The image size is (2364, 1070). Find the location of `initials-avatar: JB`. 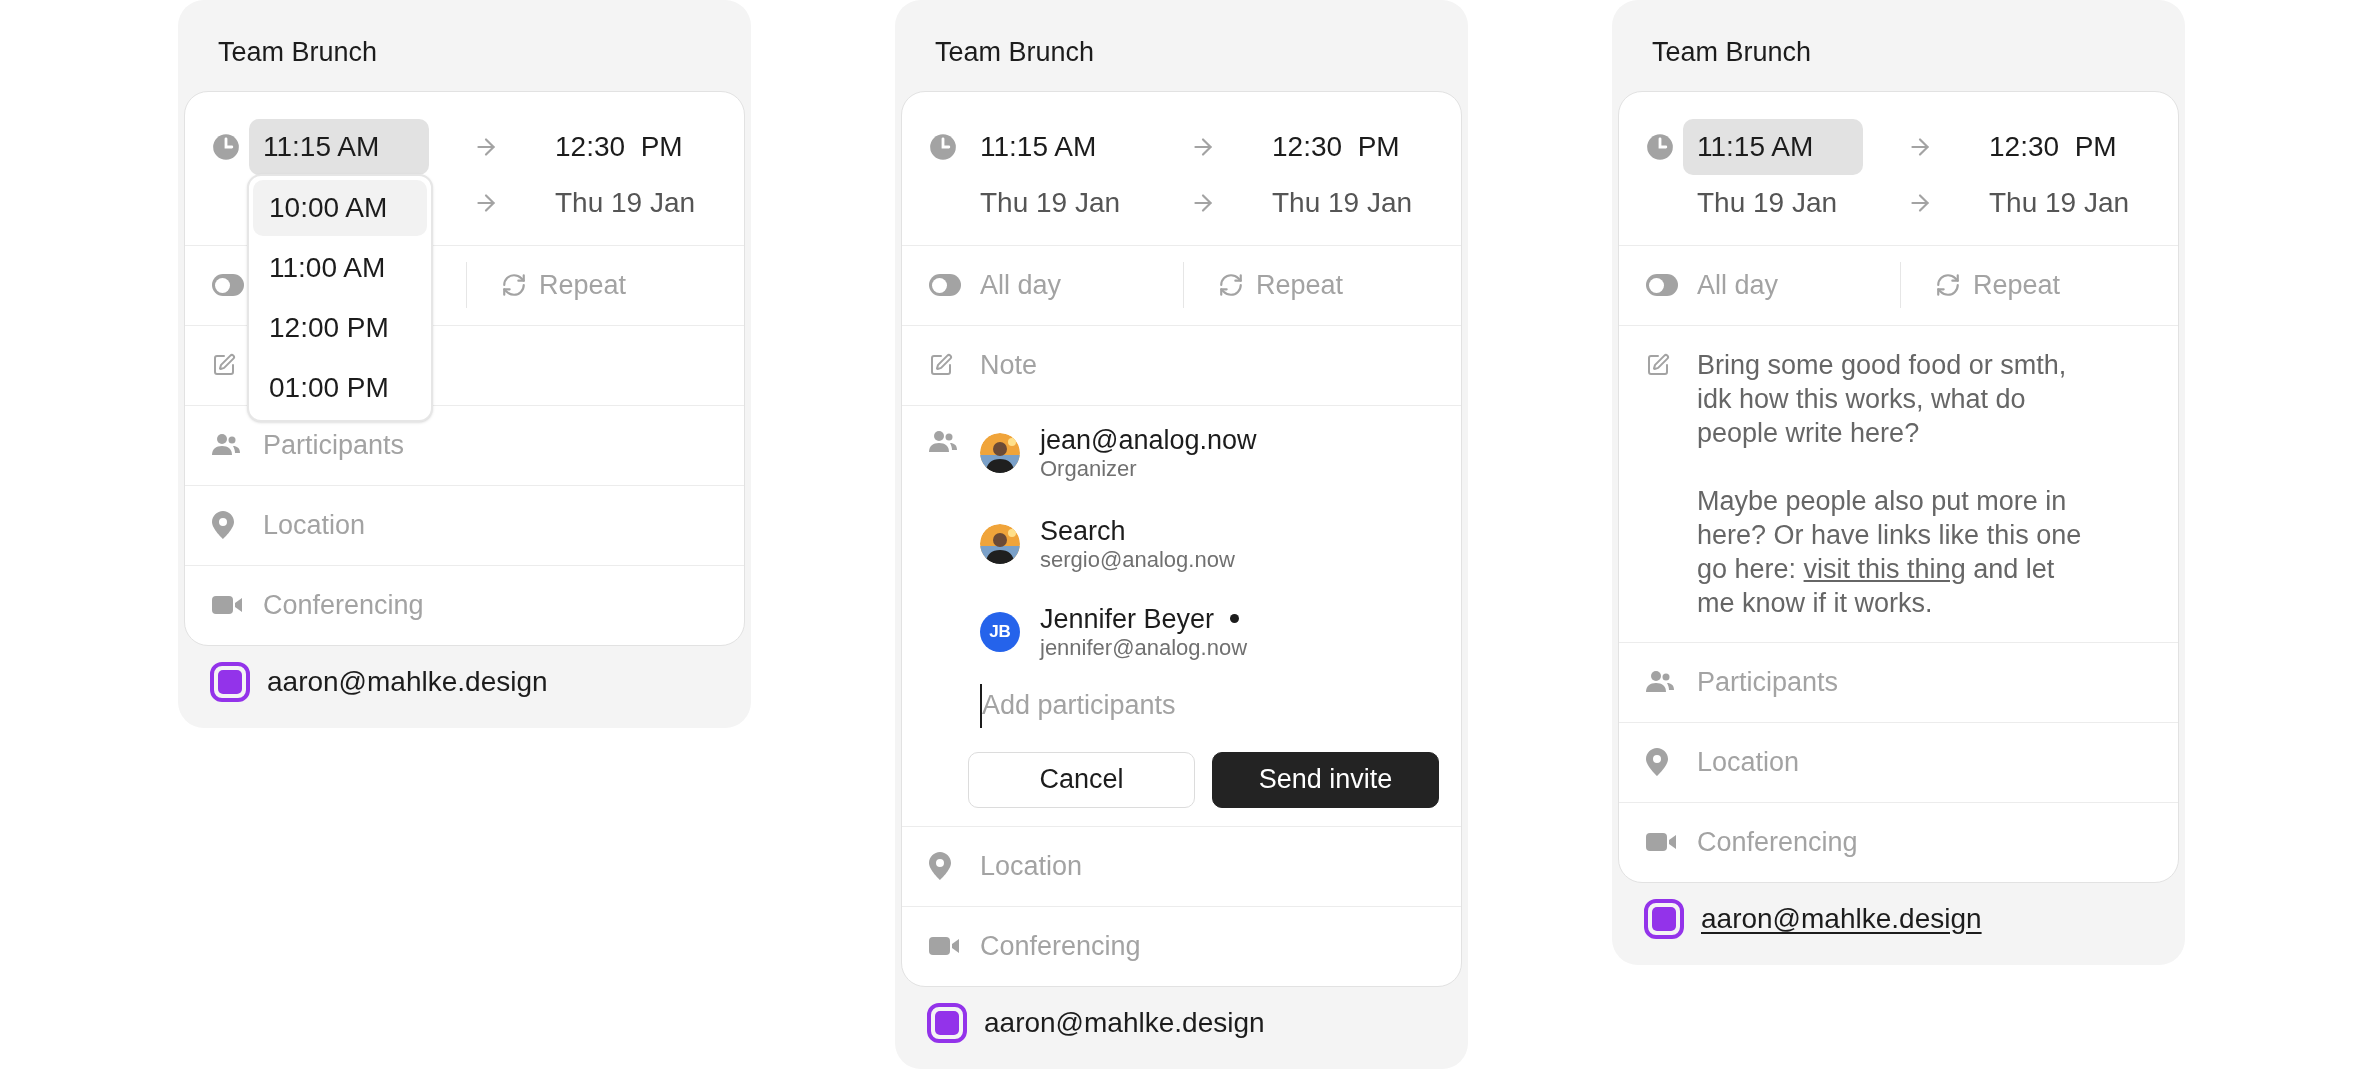

initials-avatar: JB is located at coordinates (1000, 631).